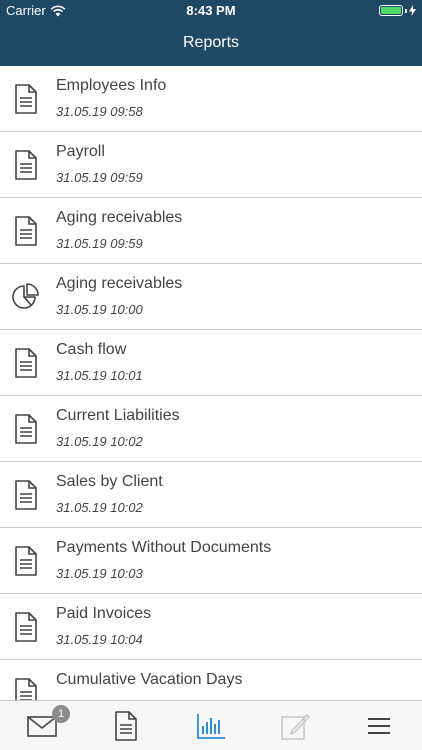 Image resolution: width=422 pixels, height=750 pixels. I want to click on status-bar: Carrier 8:43 PM, so click(211, 11).